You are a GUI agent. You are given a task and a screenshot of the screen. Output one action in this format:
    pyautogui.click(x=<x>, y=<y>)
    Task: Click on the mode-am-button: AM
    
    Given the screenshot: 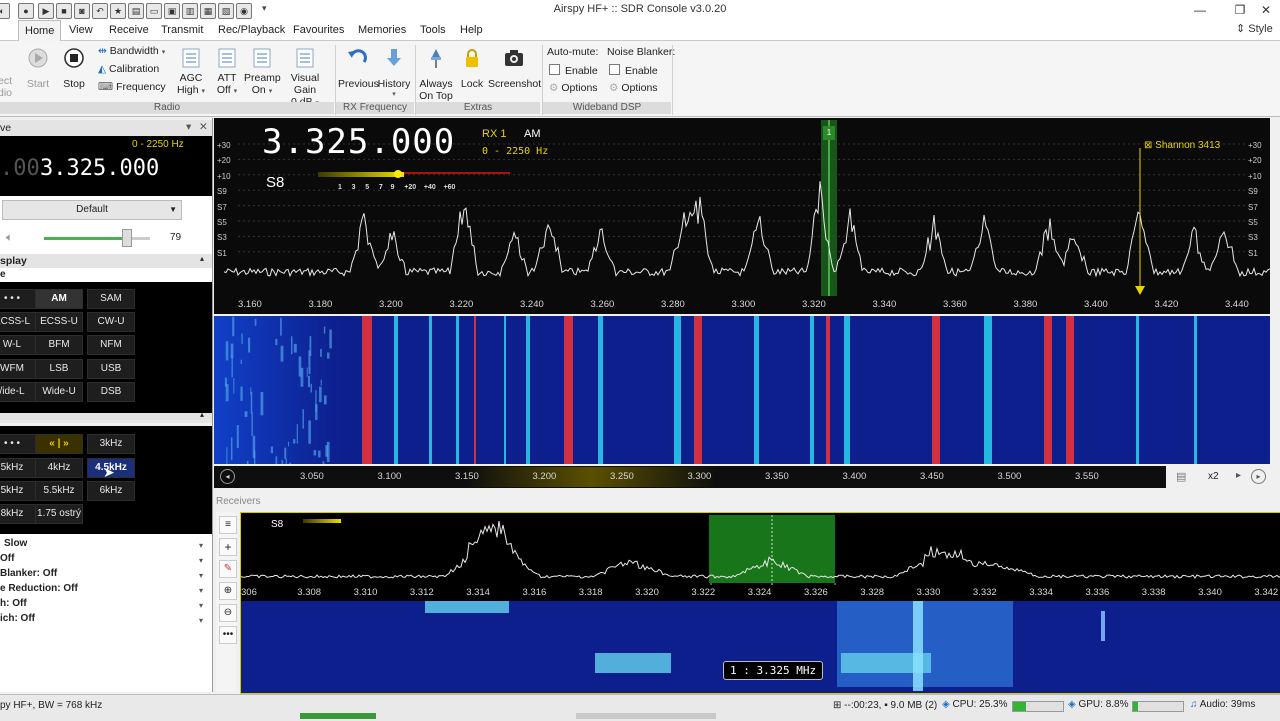 What is the action you would take?
    pyautogui.click(x=59, y=299)
    